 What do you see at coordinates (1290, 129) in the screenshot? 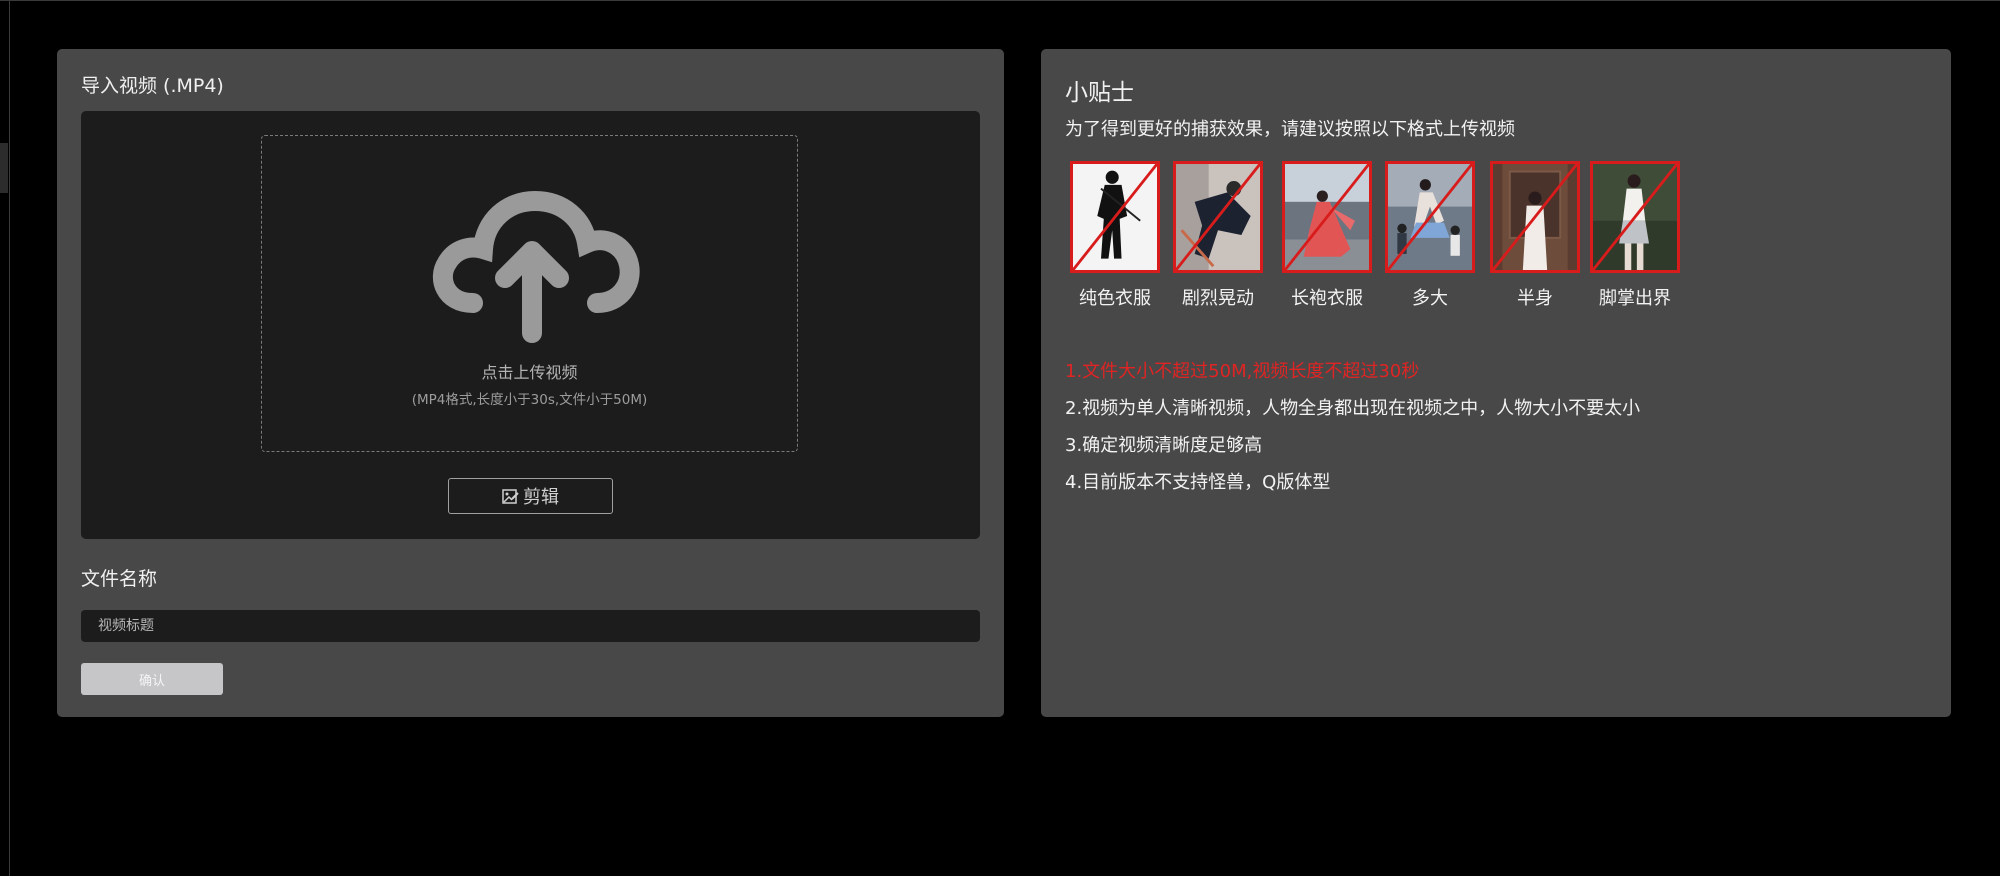
I see `tips-subtitle: 为了得到更好的捕获效果，请建议按照以下格式上传视频` at bounding box center [1290, 129].